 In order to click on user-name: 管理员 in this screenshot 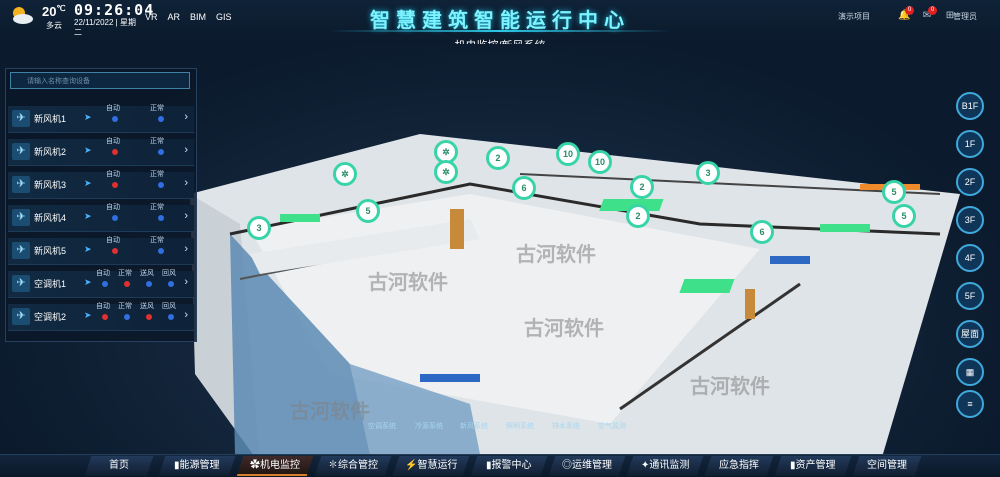, I will do `click(965, 16)`.